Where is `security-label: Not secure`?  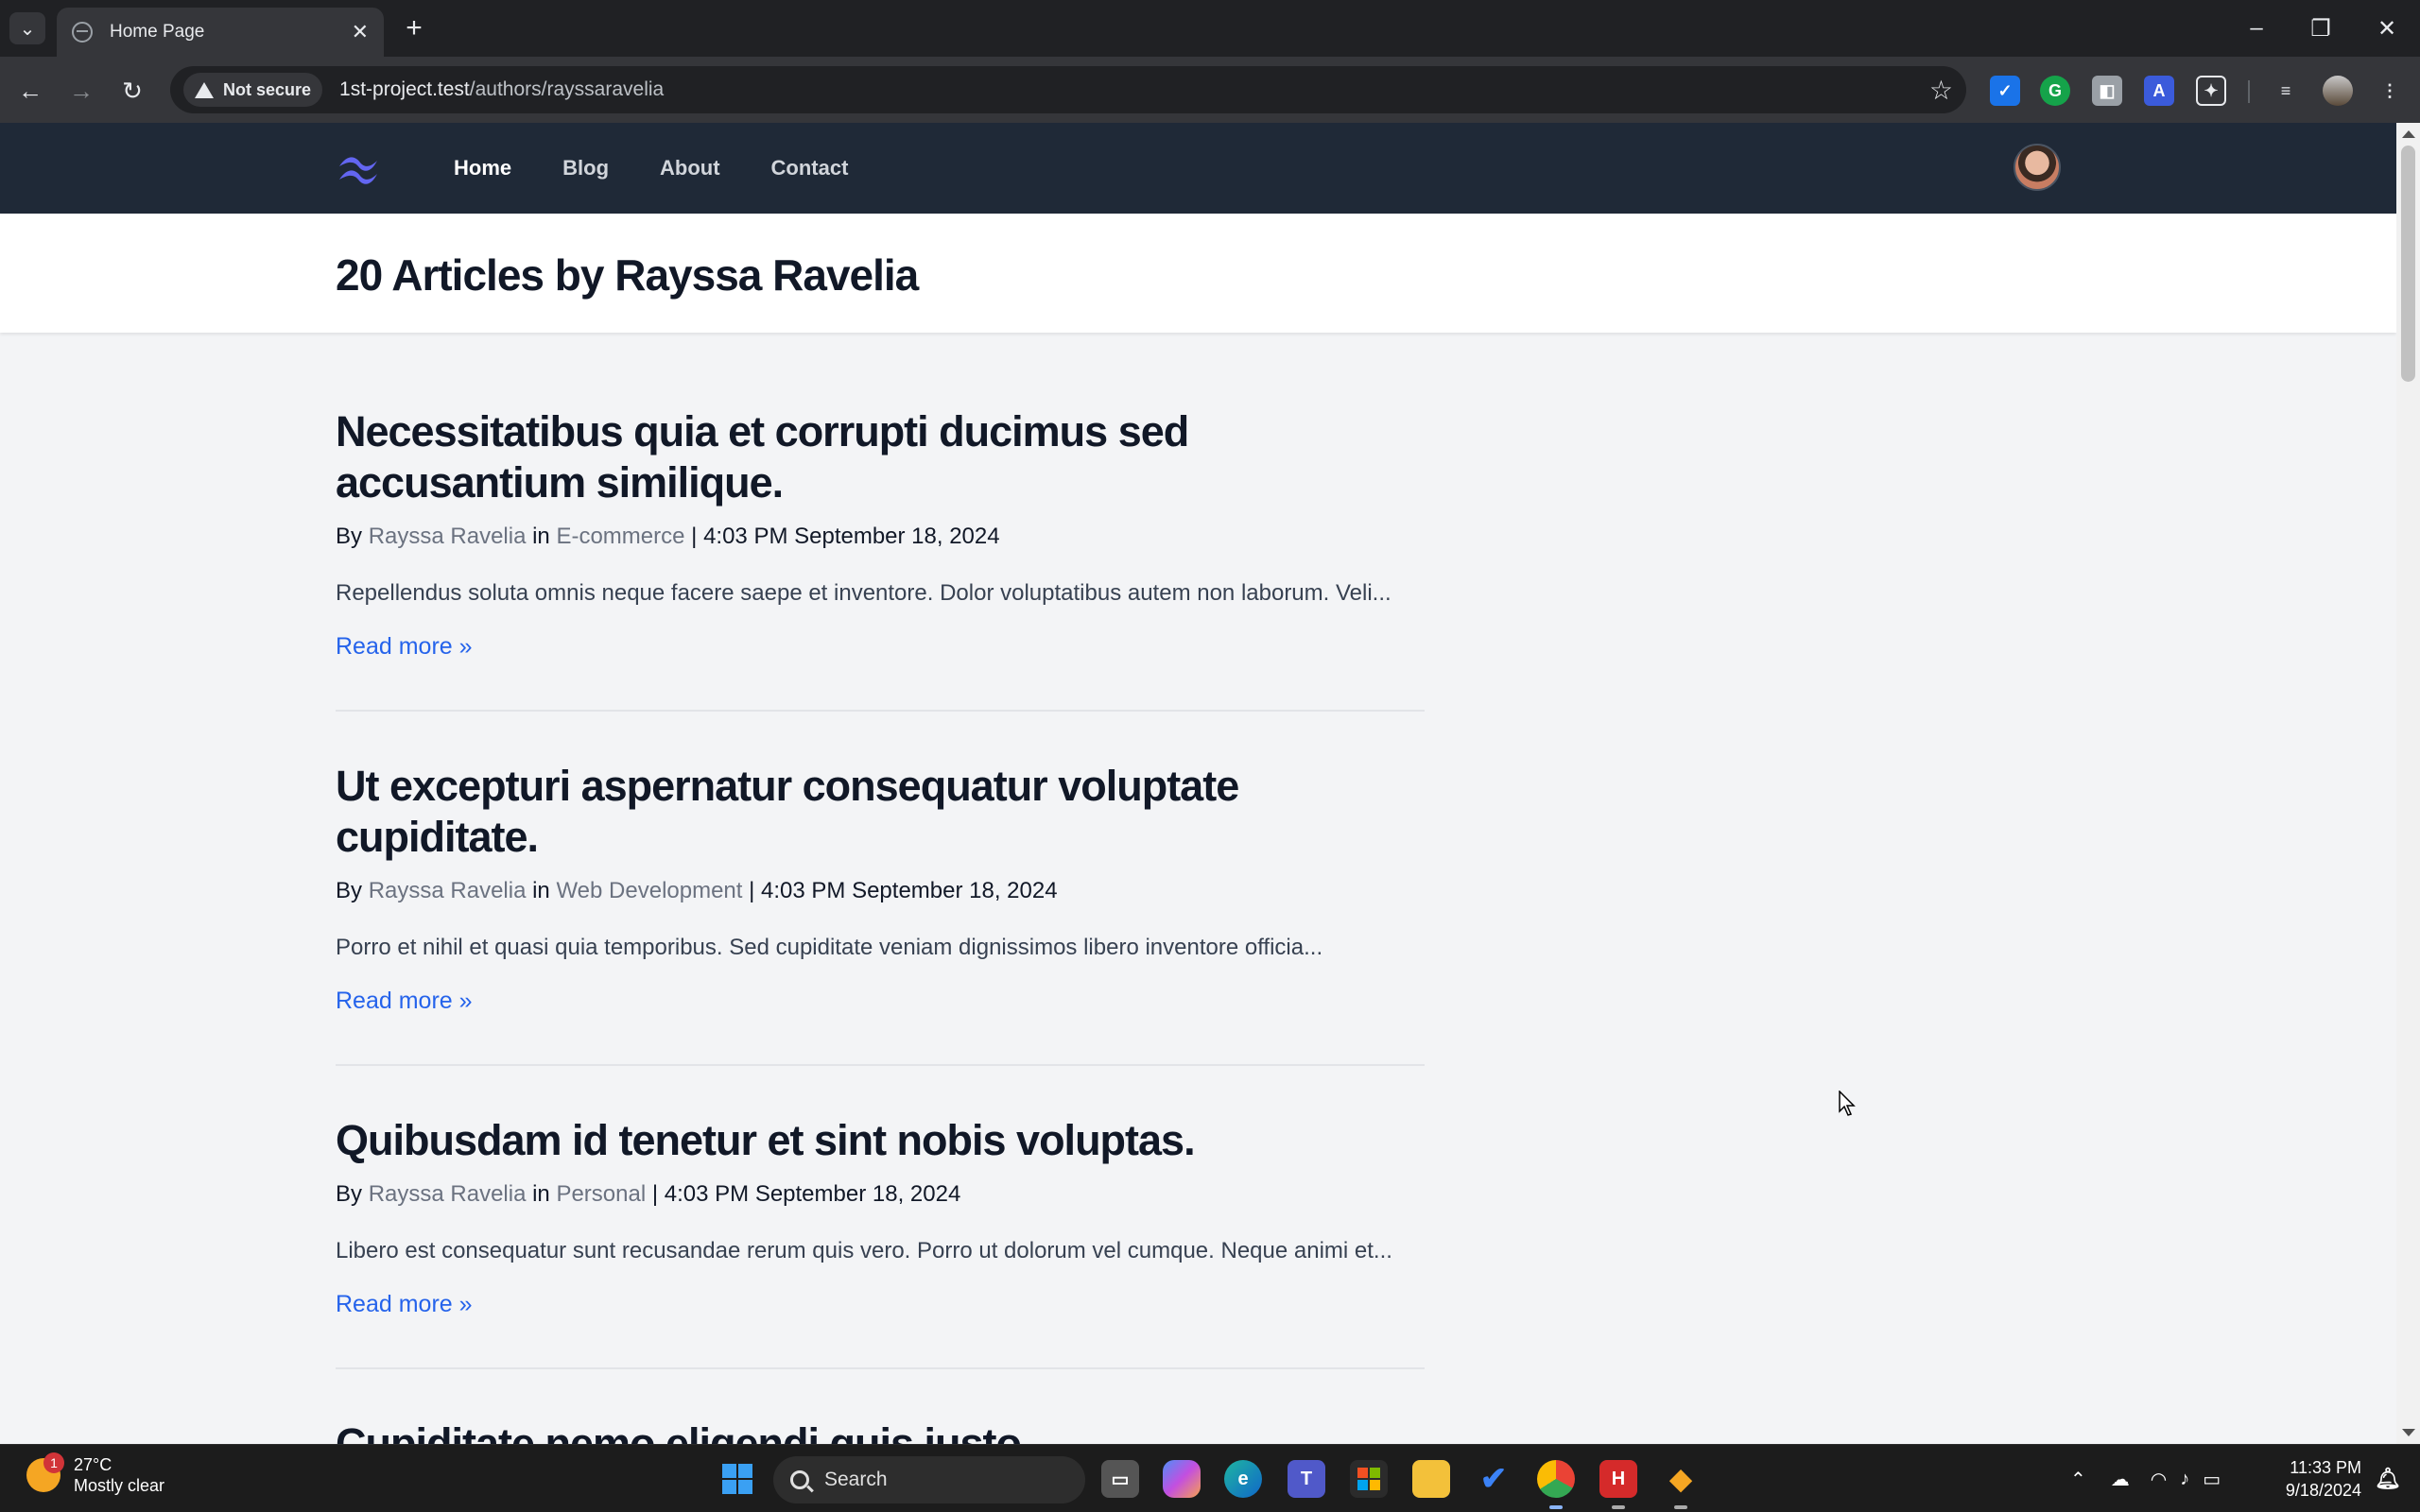
security-label: Not secure is located at coordinates (267, 89).